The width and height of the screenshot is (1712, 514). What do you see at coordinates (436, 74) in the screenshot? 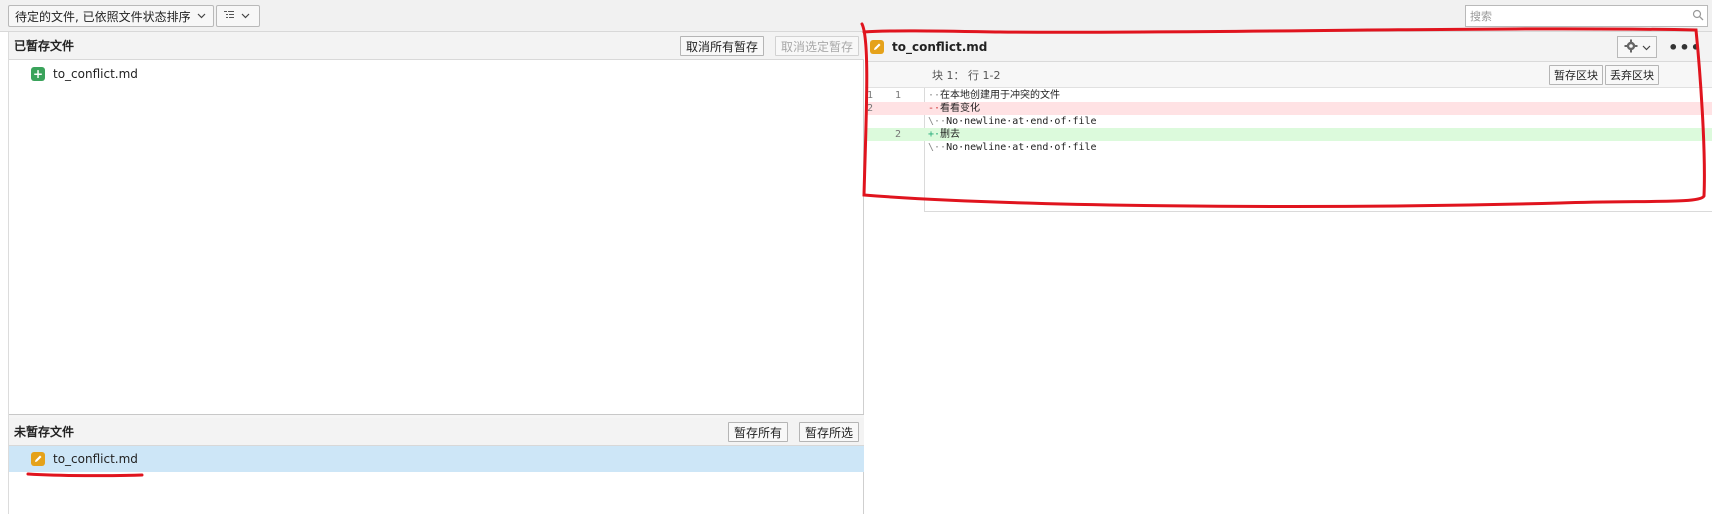
I see `staged-file-row: + to_conflict.md` at bounding box center [436, 74].